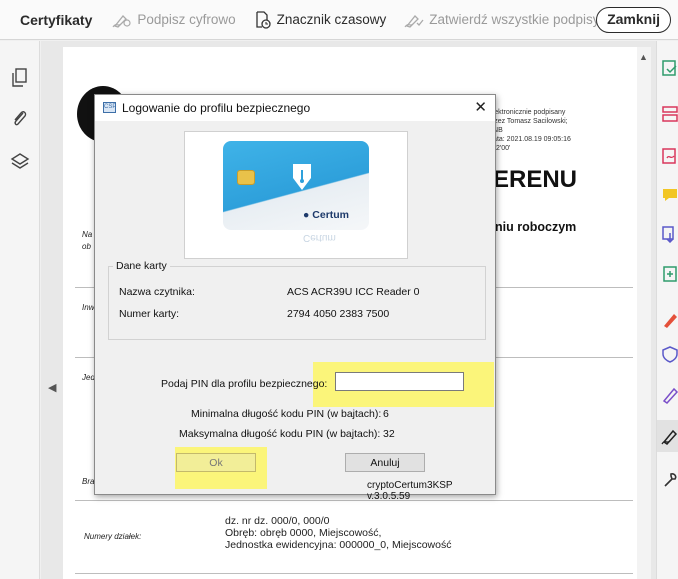  Describe the element at coordinates (514, 19) in the screenshot. I see `validate-all-label: Zatwierdź wszystkie podpisy` at that location.